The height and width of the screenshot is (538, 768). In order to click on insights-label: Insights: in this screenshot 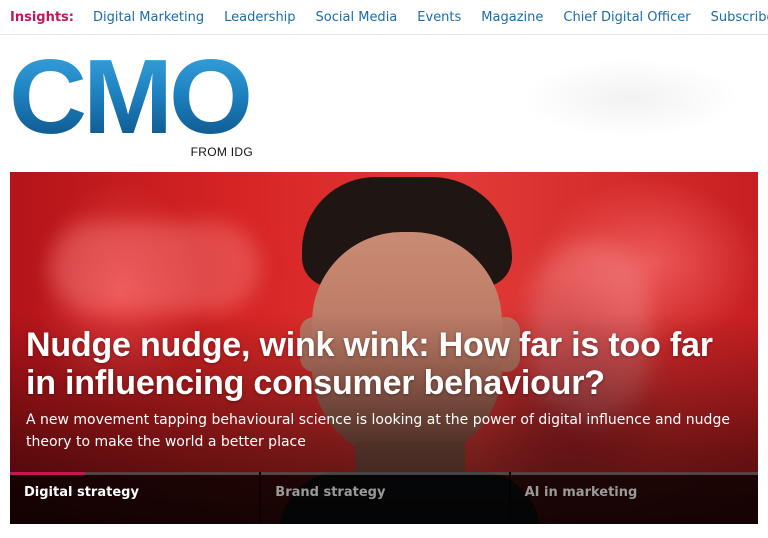, I will do `click(42, 17)`.